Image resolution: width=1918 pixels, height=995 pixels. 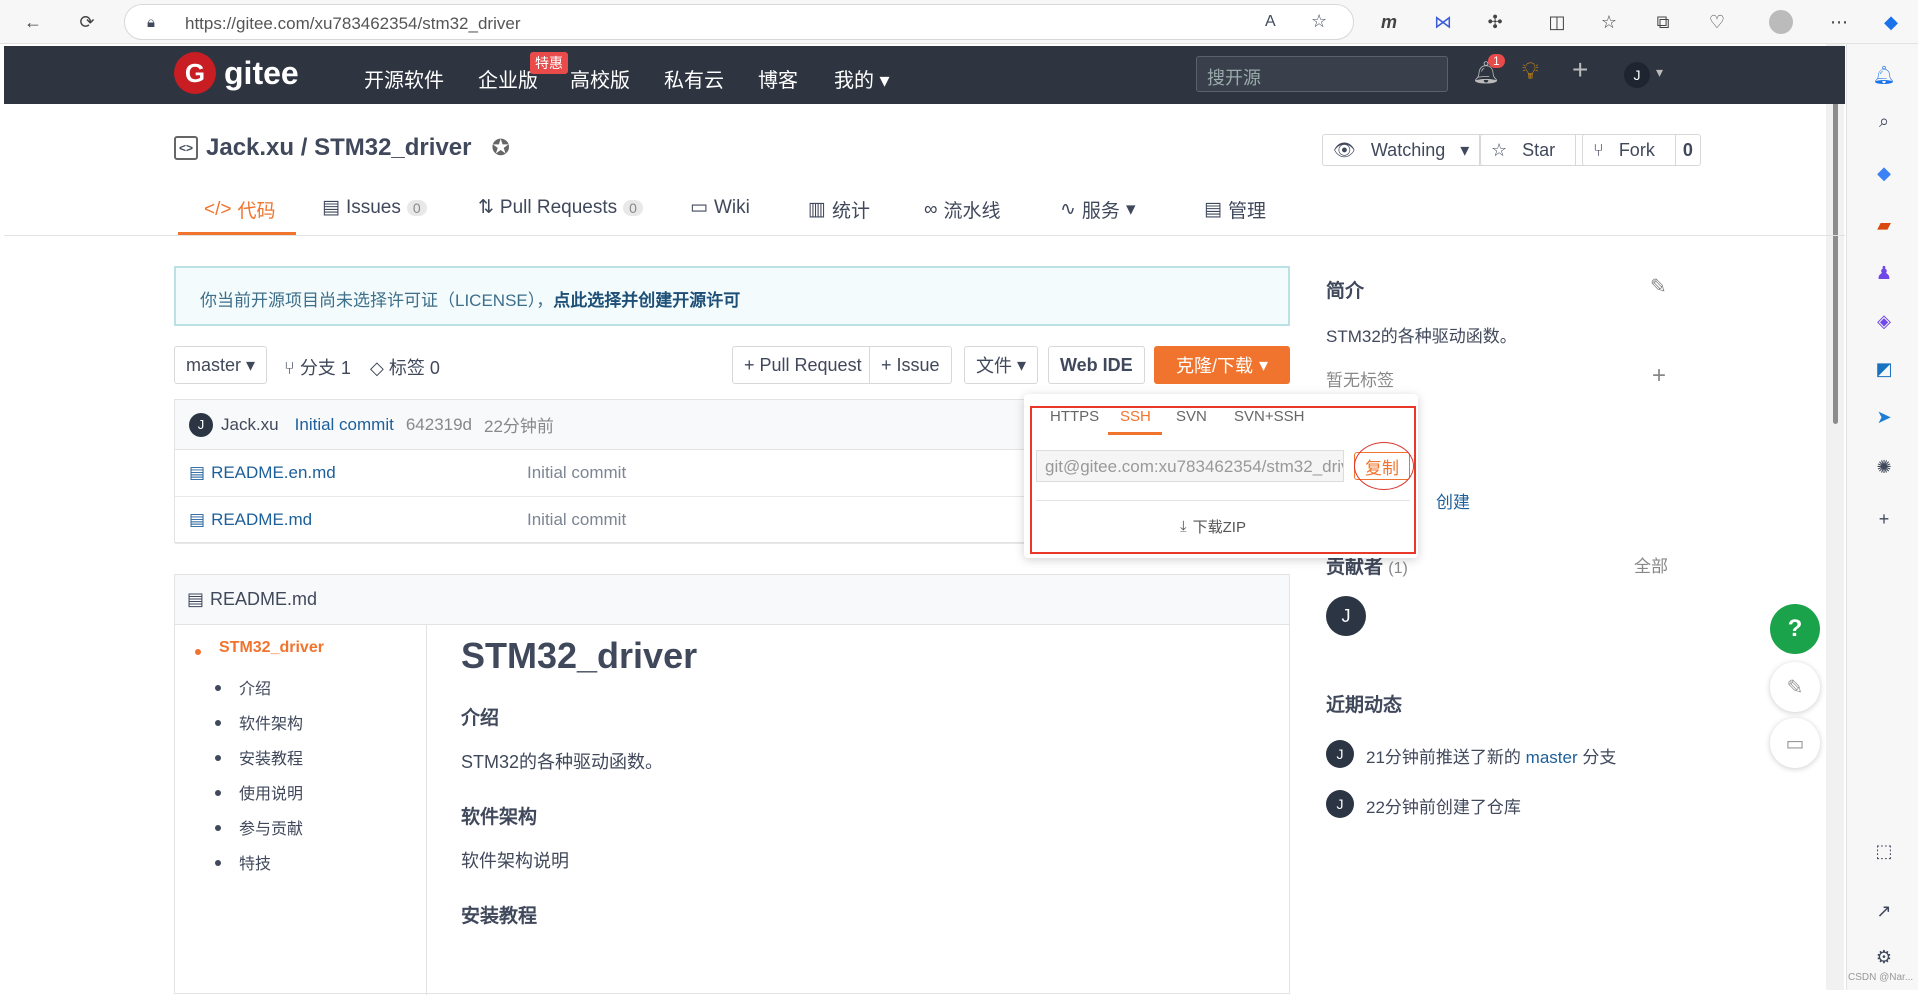 What do you see at coordinates (201, 424) in the screenshot?
I see `commit-avatar: J` at bounding box center [201, 424].